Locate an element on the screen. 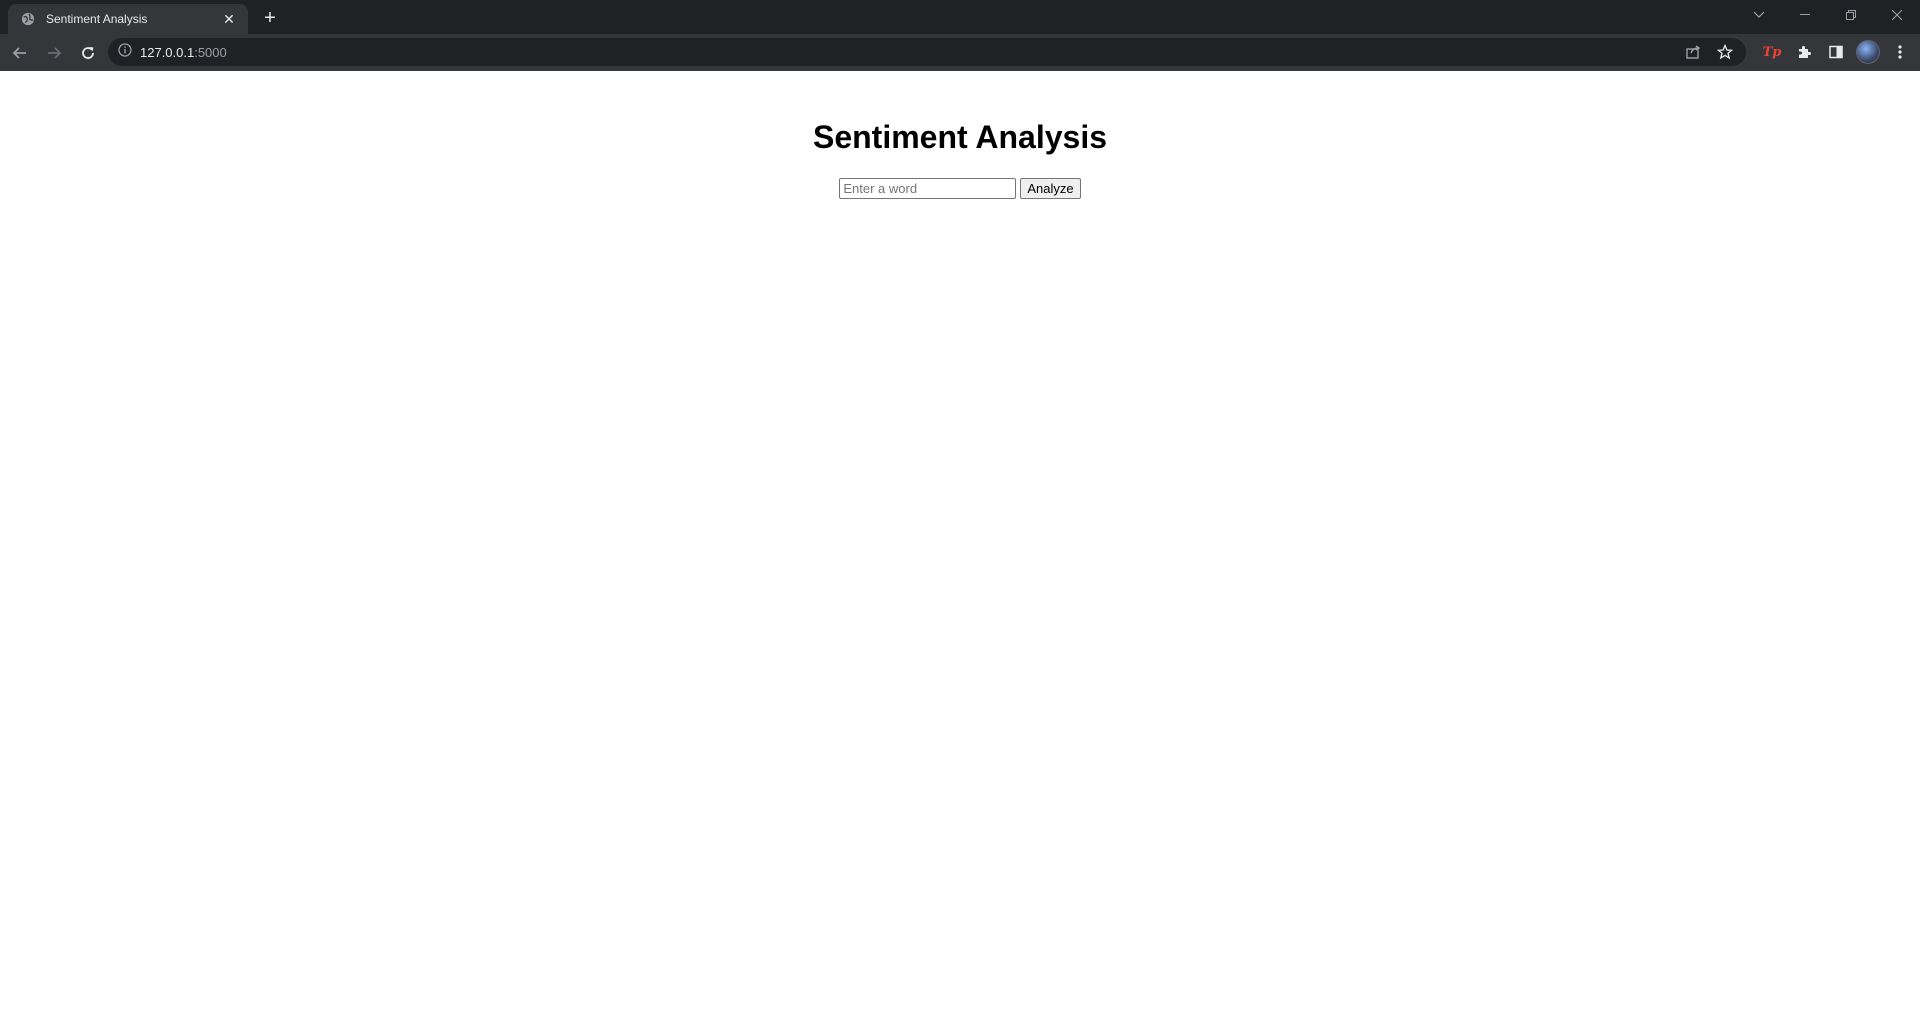 This screenshot has height=1023, width=1920. share-icon is located at coordinates (1693, 52).